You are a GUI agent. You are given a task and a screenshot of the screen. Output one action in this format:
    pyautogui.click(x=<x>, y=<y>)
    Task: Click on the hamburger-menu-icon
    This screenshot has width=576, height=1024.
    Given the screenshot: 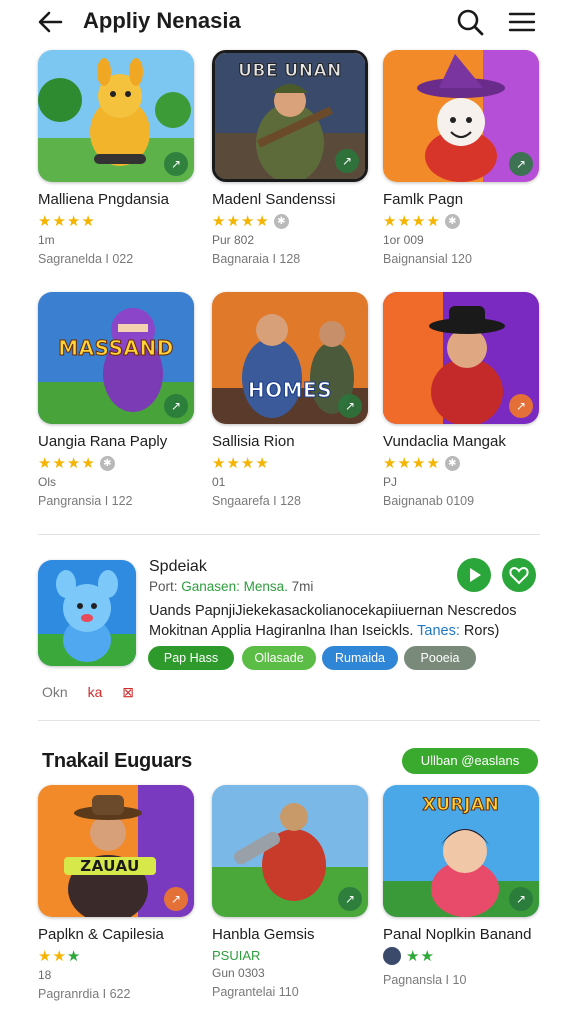 What is the action you would take?
    pyautogui.click(x=522, y=22)
    